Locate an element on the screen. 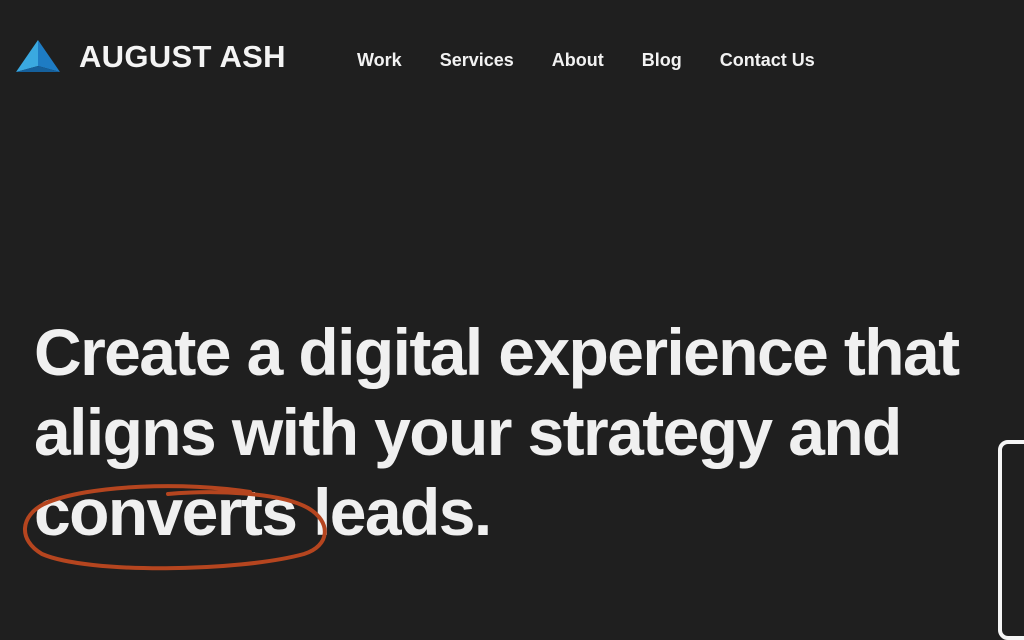 The image size is (1024, 640). nav-item-blog: Blog is located at coordinates (662, 60).